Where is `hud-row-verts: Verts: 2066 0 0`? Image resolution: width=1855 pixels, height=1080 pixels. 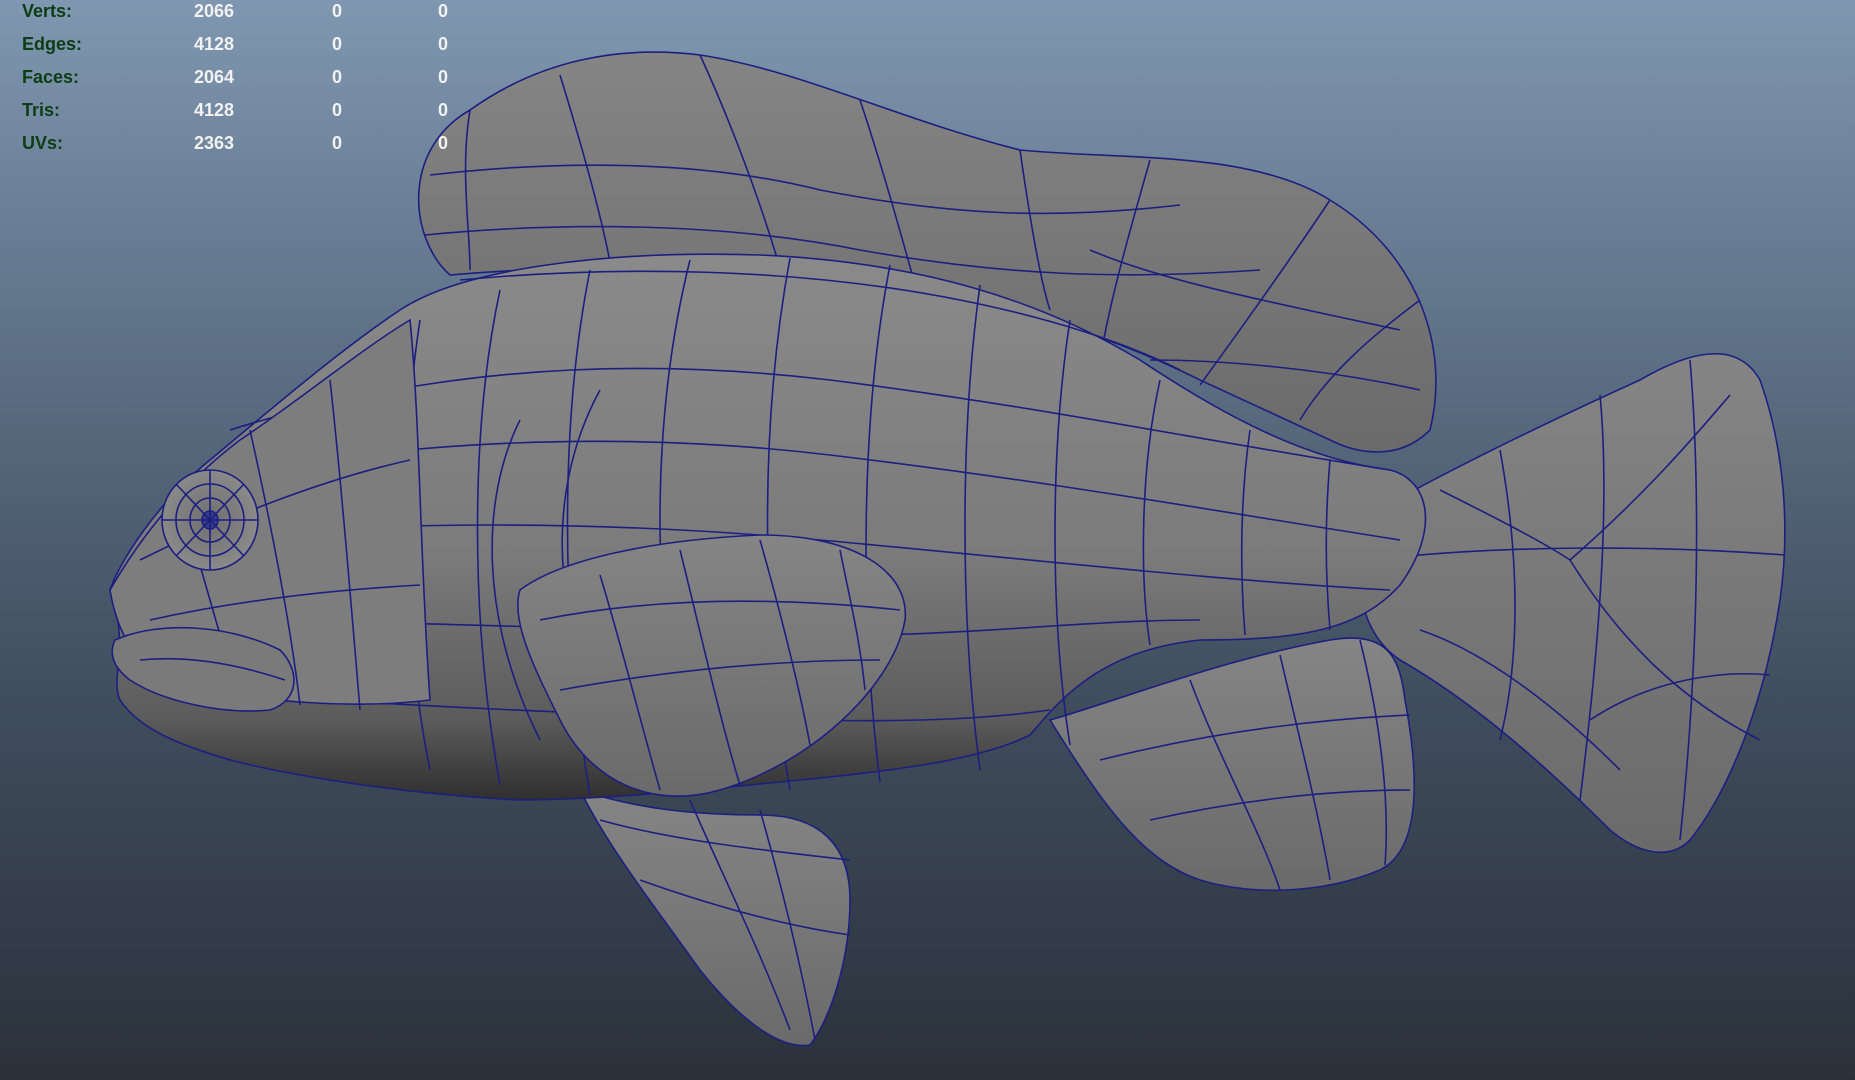
hud-row-verts: Verts: 2066 0 0 is located at coordinates (235, 16).